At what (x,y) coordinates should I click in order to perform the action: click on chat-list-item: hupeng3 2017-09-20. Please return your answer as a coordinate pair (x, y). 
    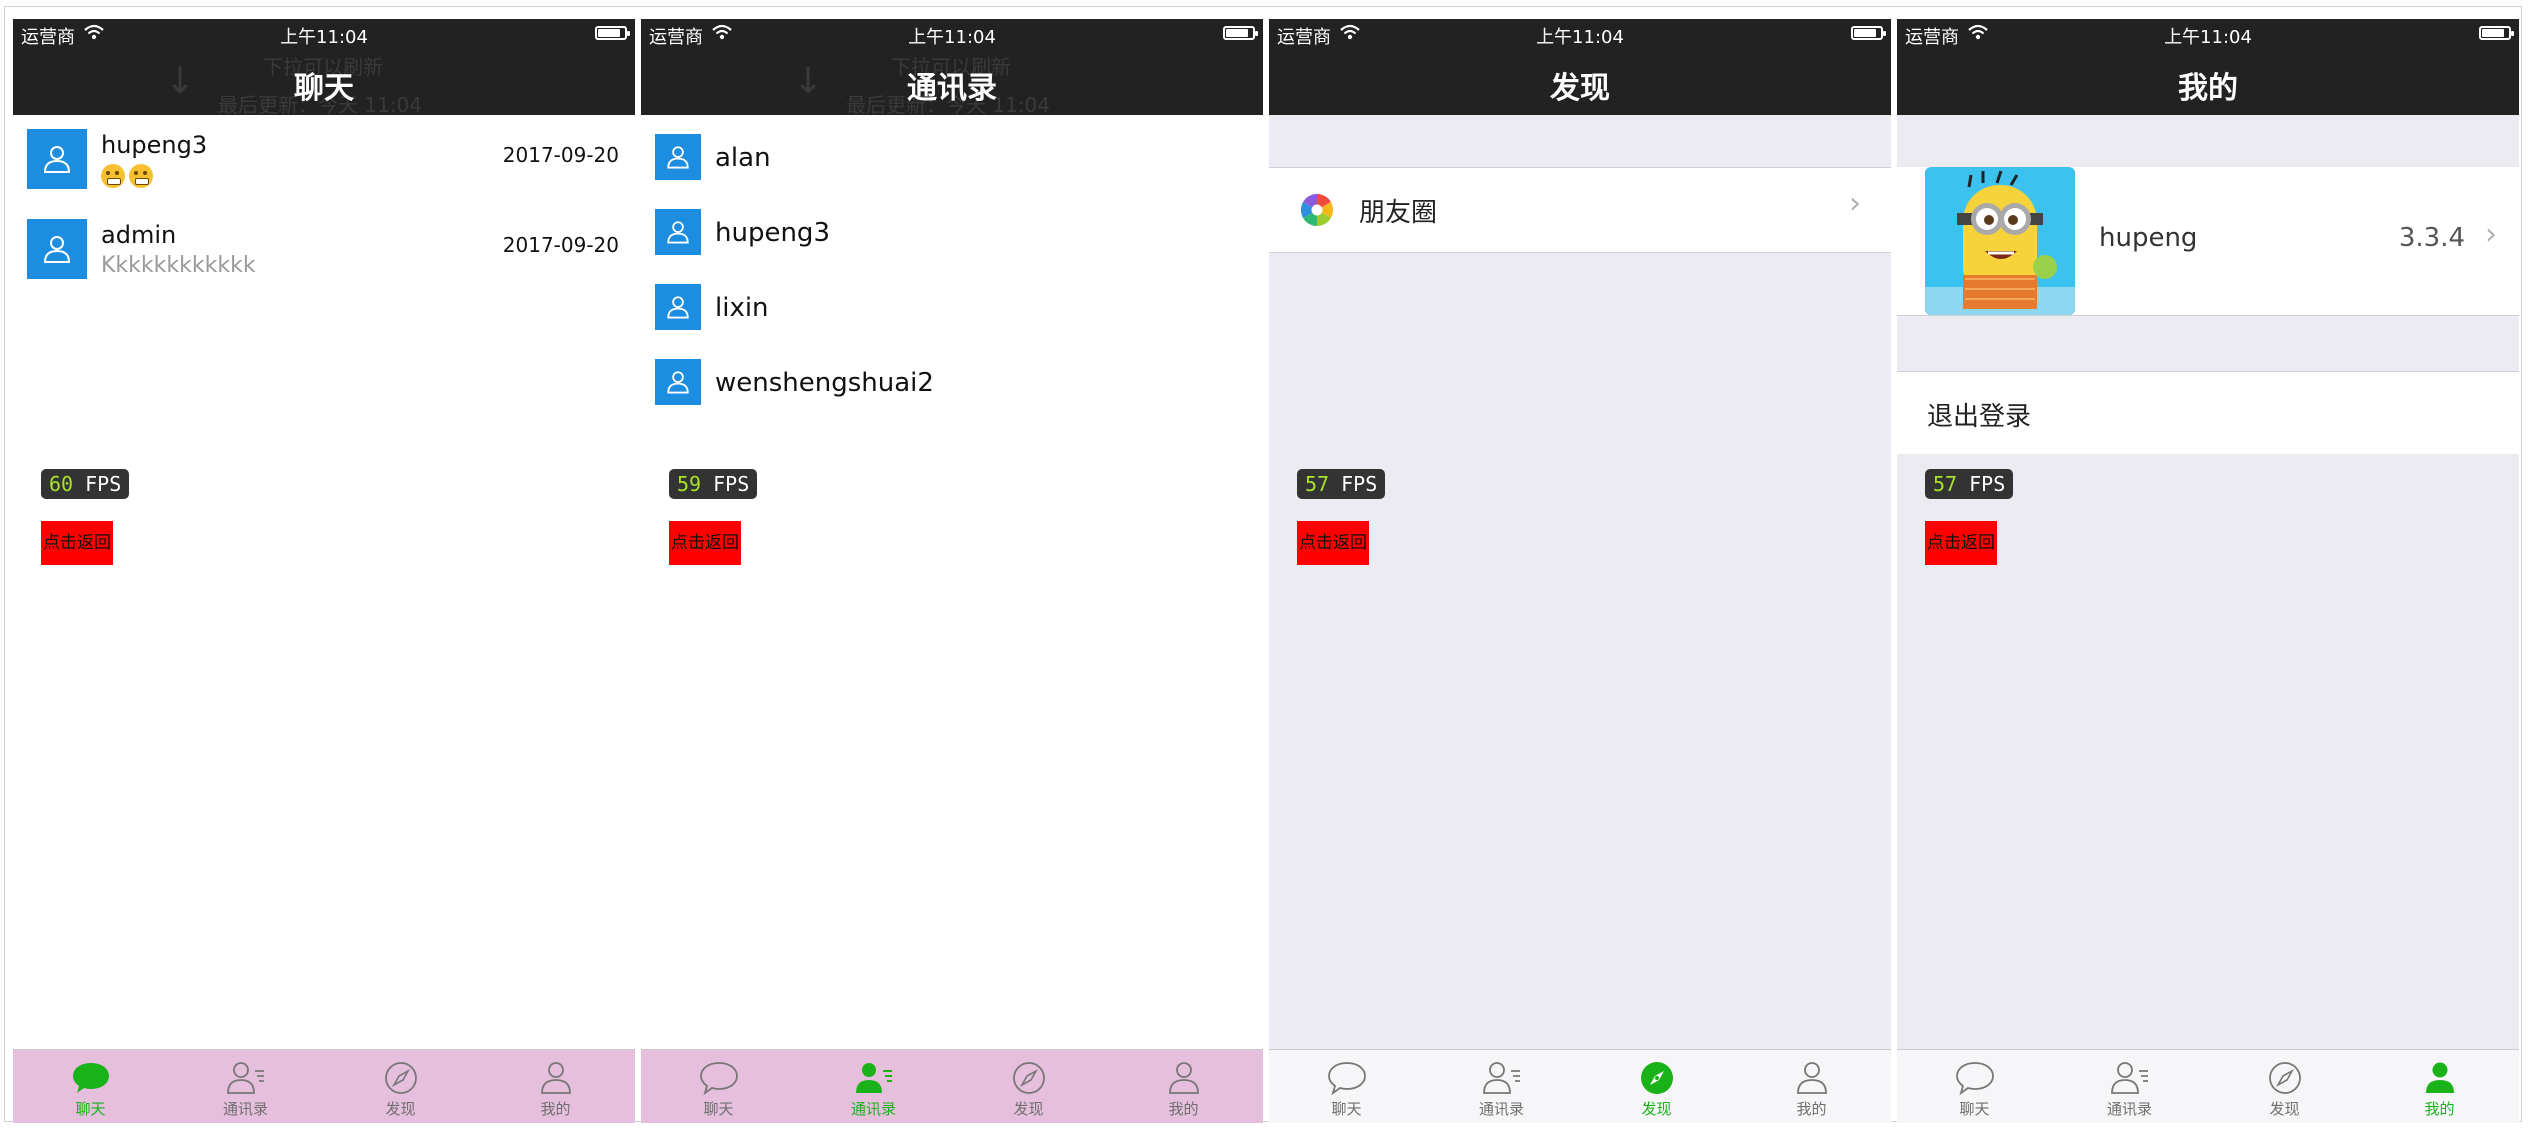
    Looking at the image, I should click on (324, 162).